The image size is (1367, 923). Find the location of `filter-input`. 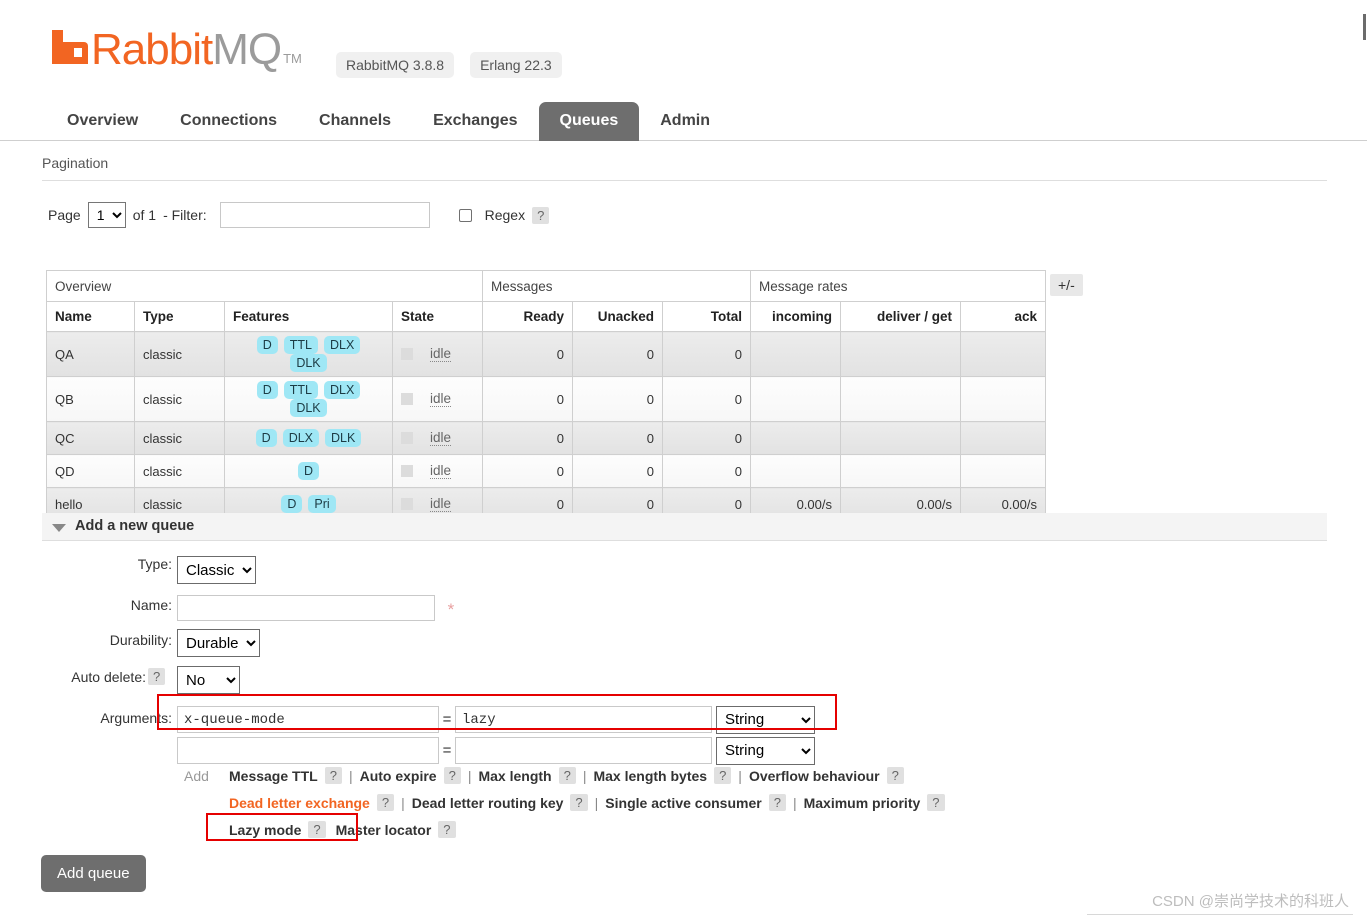

filter-input is located at coordinates (324, 215).